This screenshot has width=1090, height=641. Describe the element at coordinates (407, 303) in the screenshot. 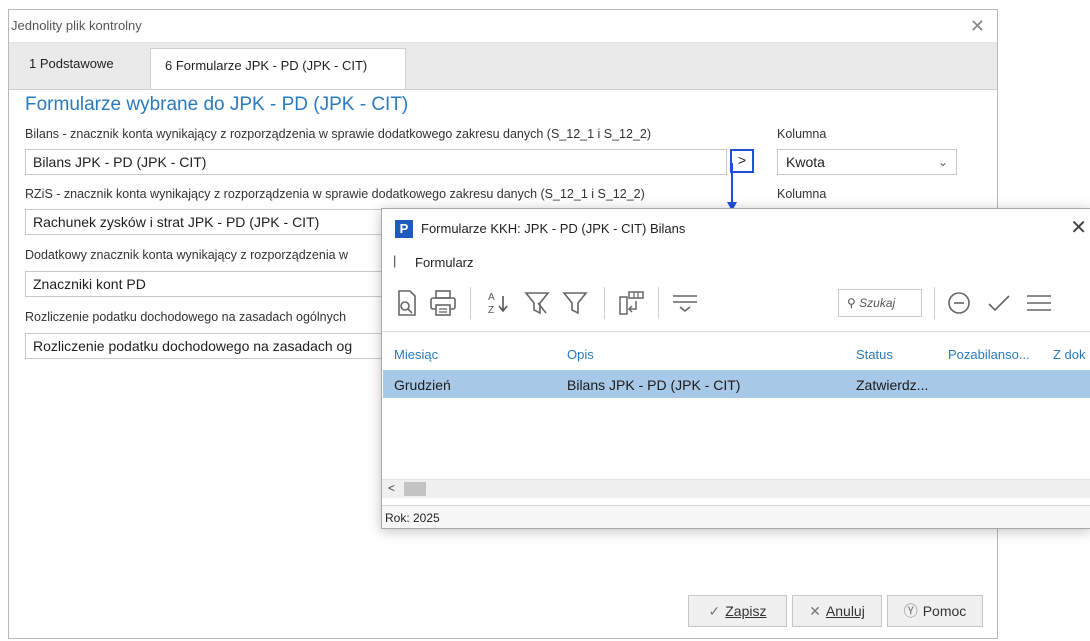

I see `preview-icon` at that location.